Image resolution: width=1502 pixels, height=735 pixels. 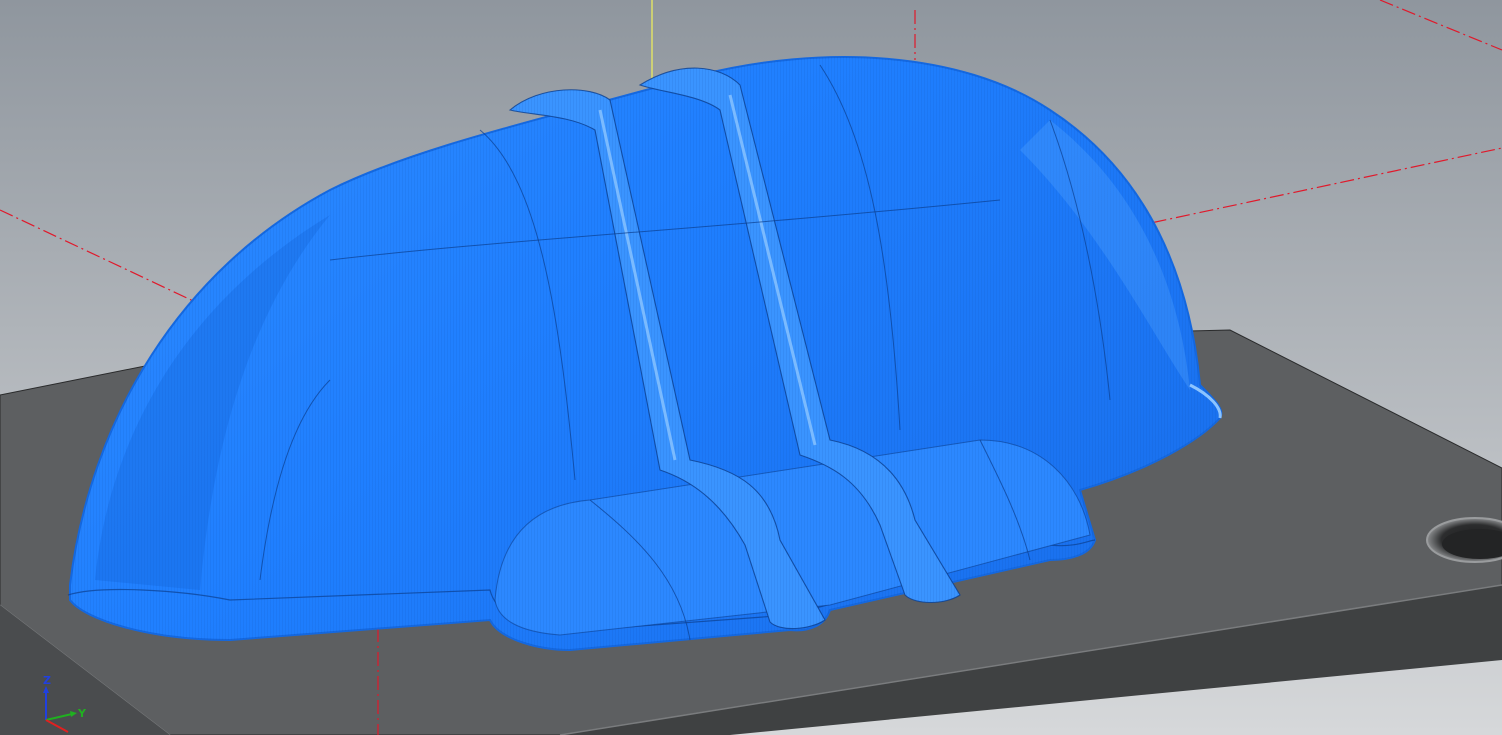 What do you see at coordinates (47, 680) in the screenshot?
I see `triad-z-label: Z` at bounding box center [47, 680].